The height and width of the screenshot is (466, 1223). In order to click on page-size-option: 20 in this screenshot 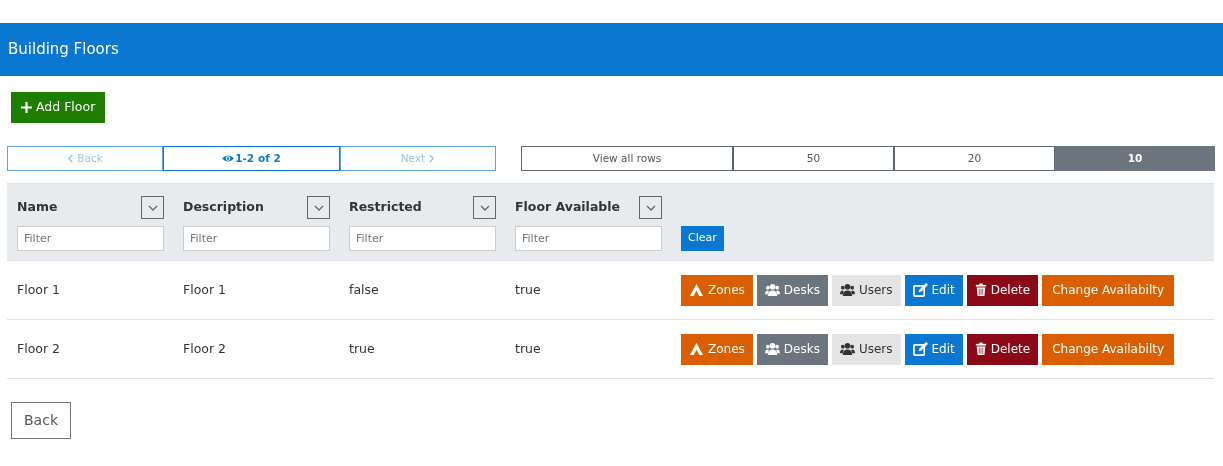, I will do `click(974, 158)`.